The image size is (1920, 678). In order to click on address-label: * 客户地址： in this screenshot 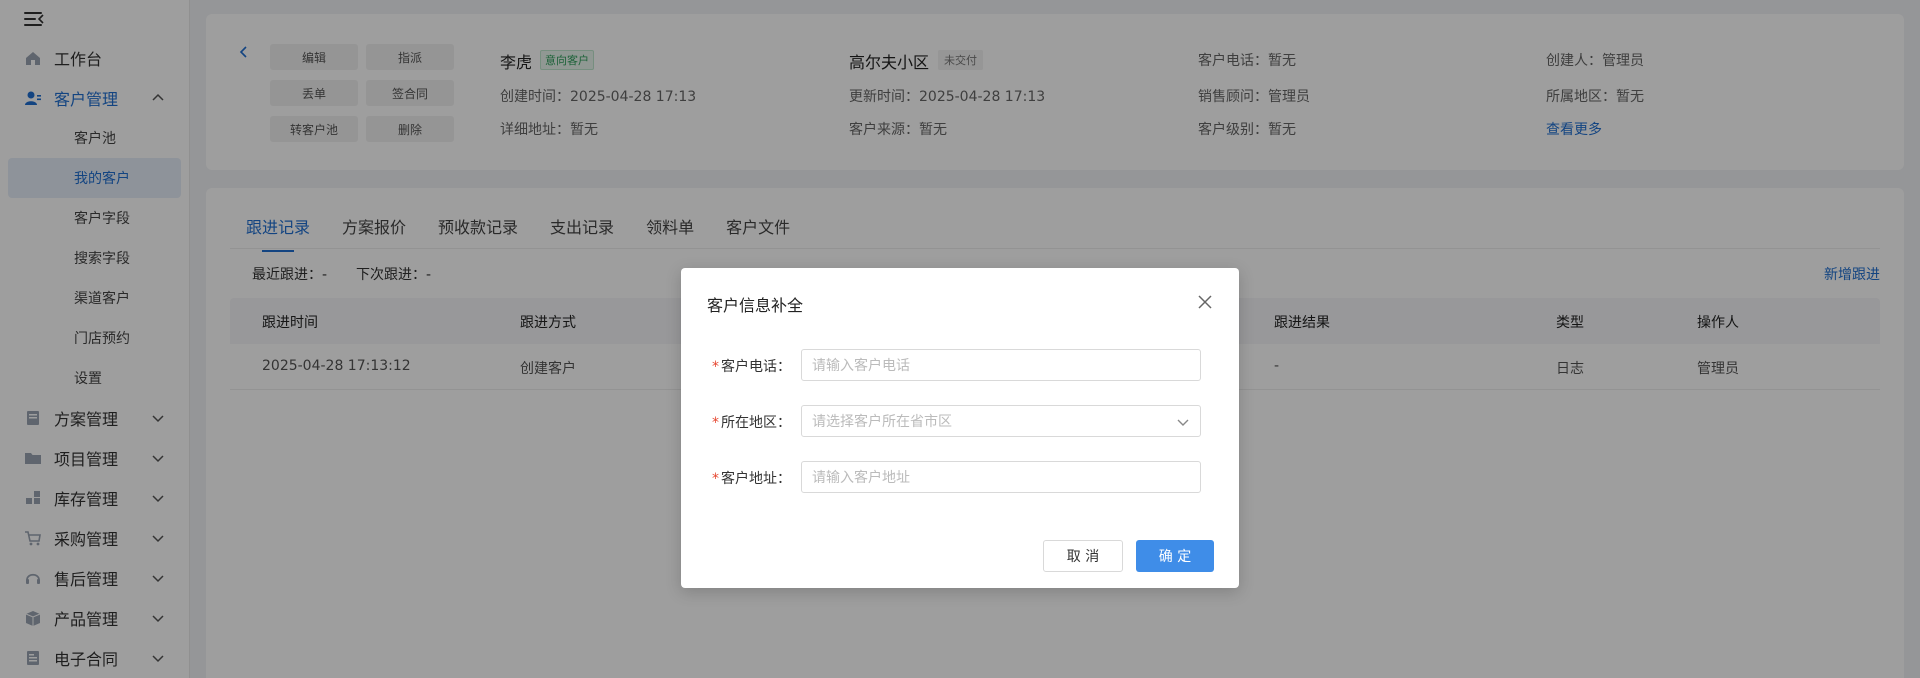, I will do `click(751, 478)`.